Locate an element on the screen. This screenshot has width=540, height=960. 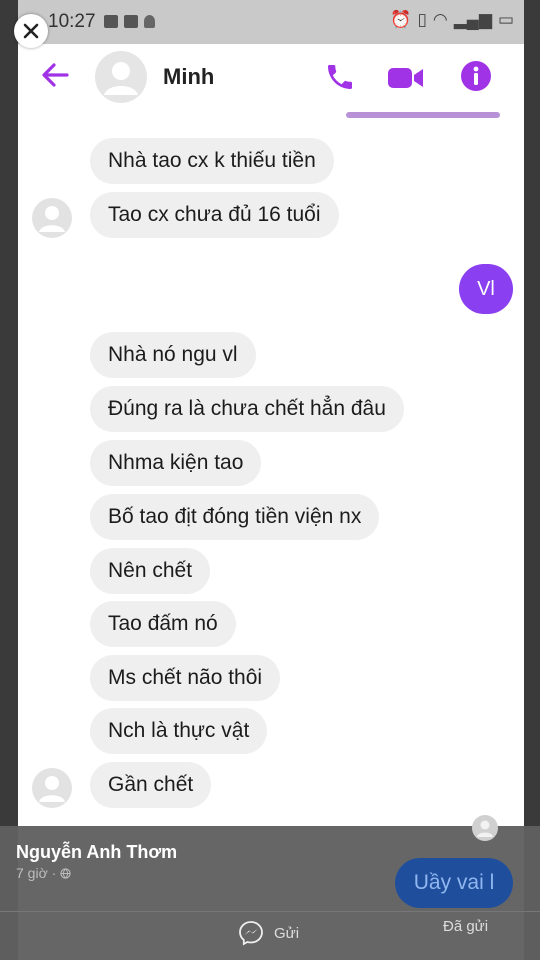
previous-message-edge is located at coordinates (423, 115).